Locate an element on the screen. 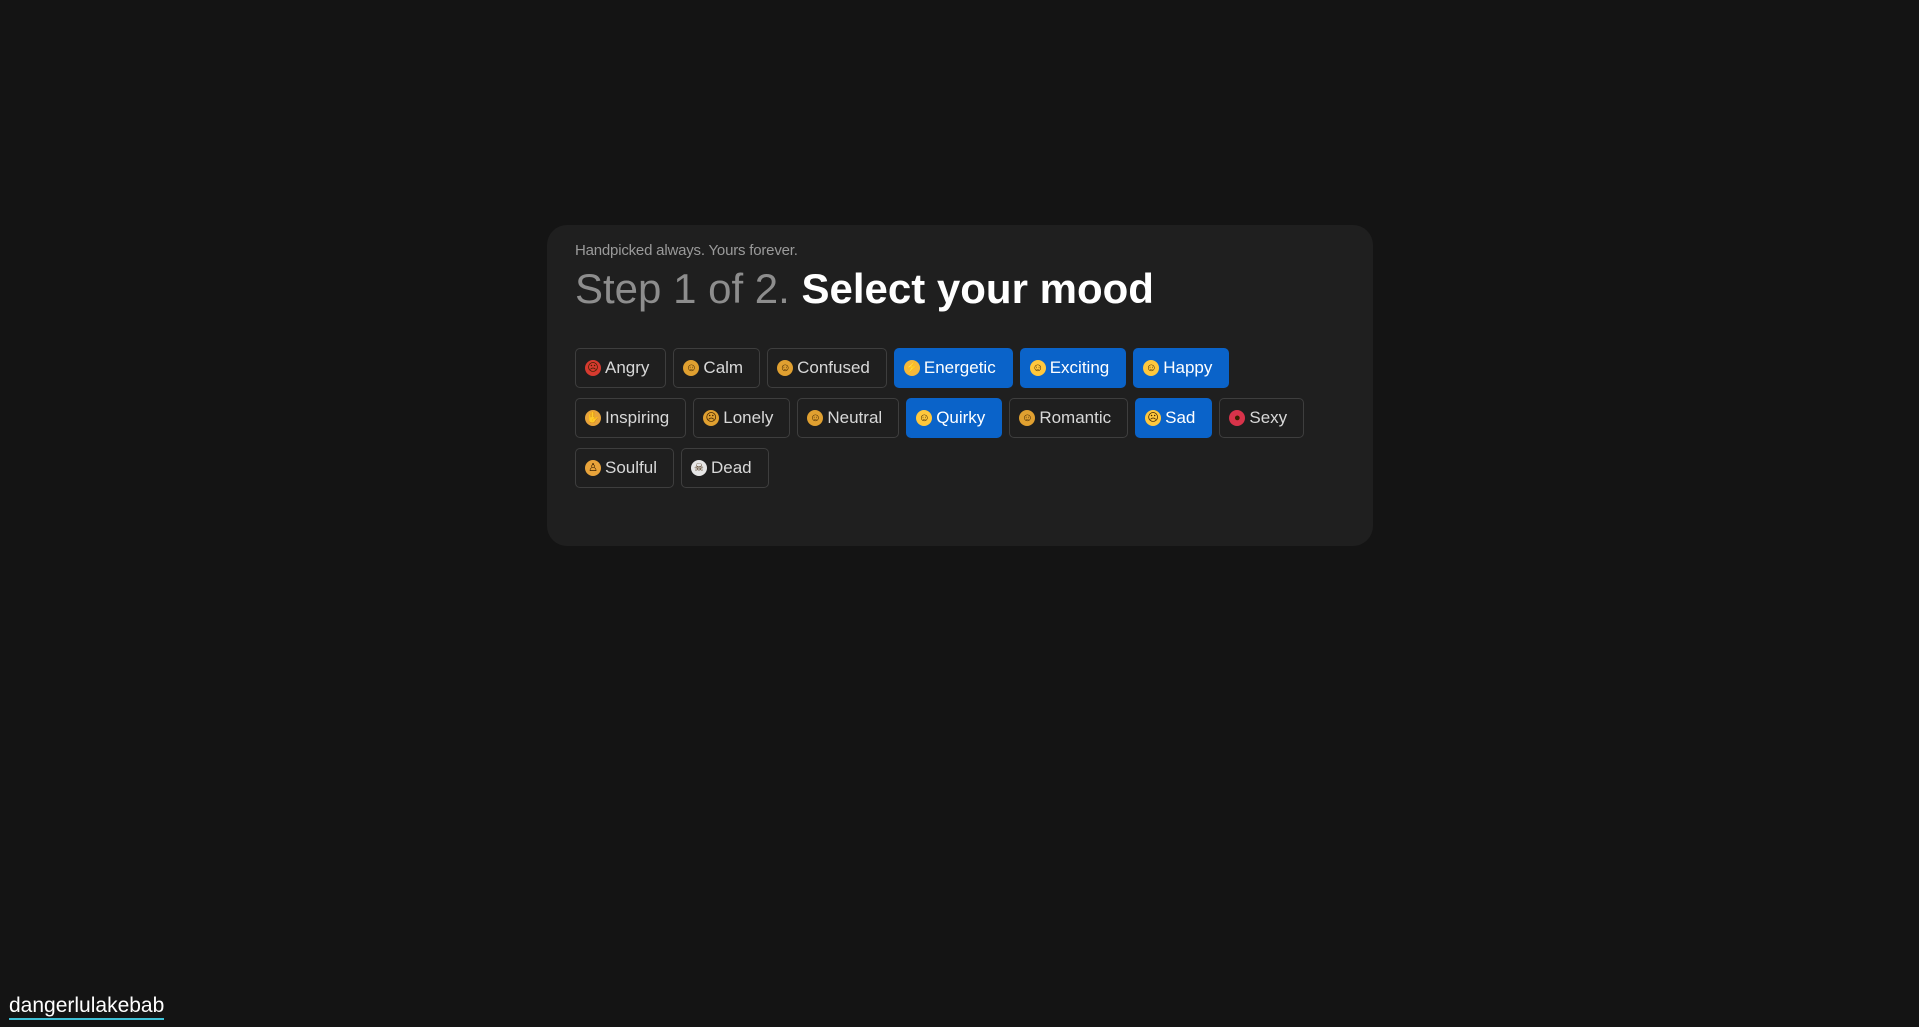 This screenshot has width=1919, height=1027. angry-face-icon: ☹ is located at coordinates (593, 368).